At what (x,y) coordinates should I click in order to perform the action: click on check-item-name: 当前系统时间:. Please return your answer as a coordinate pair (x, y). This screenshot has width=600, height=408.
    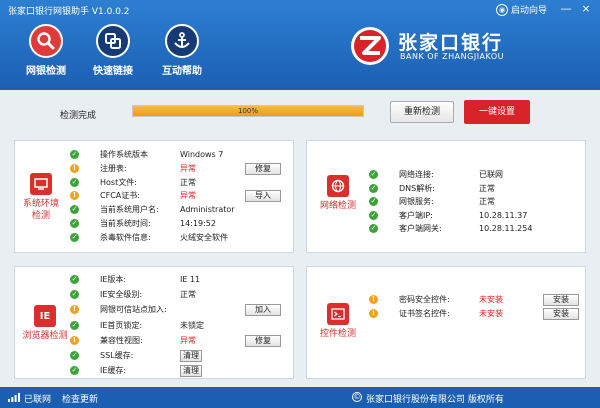
    Looking at the image, I should click on (125, 223).